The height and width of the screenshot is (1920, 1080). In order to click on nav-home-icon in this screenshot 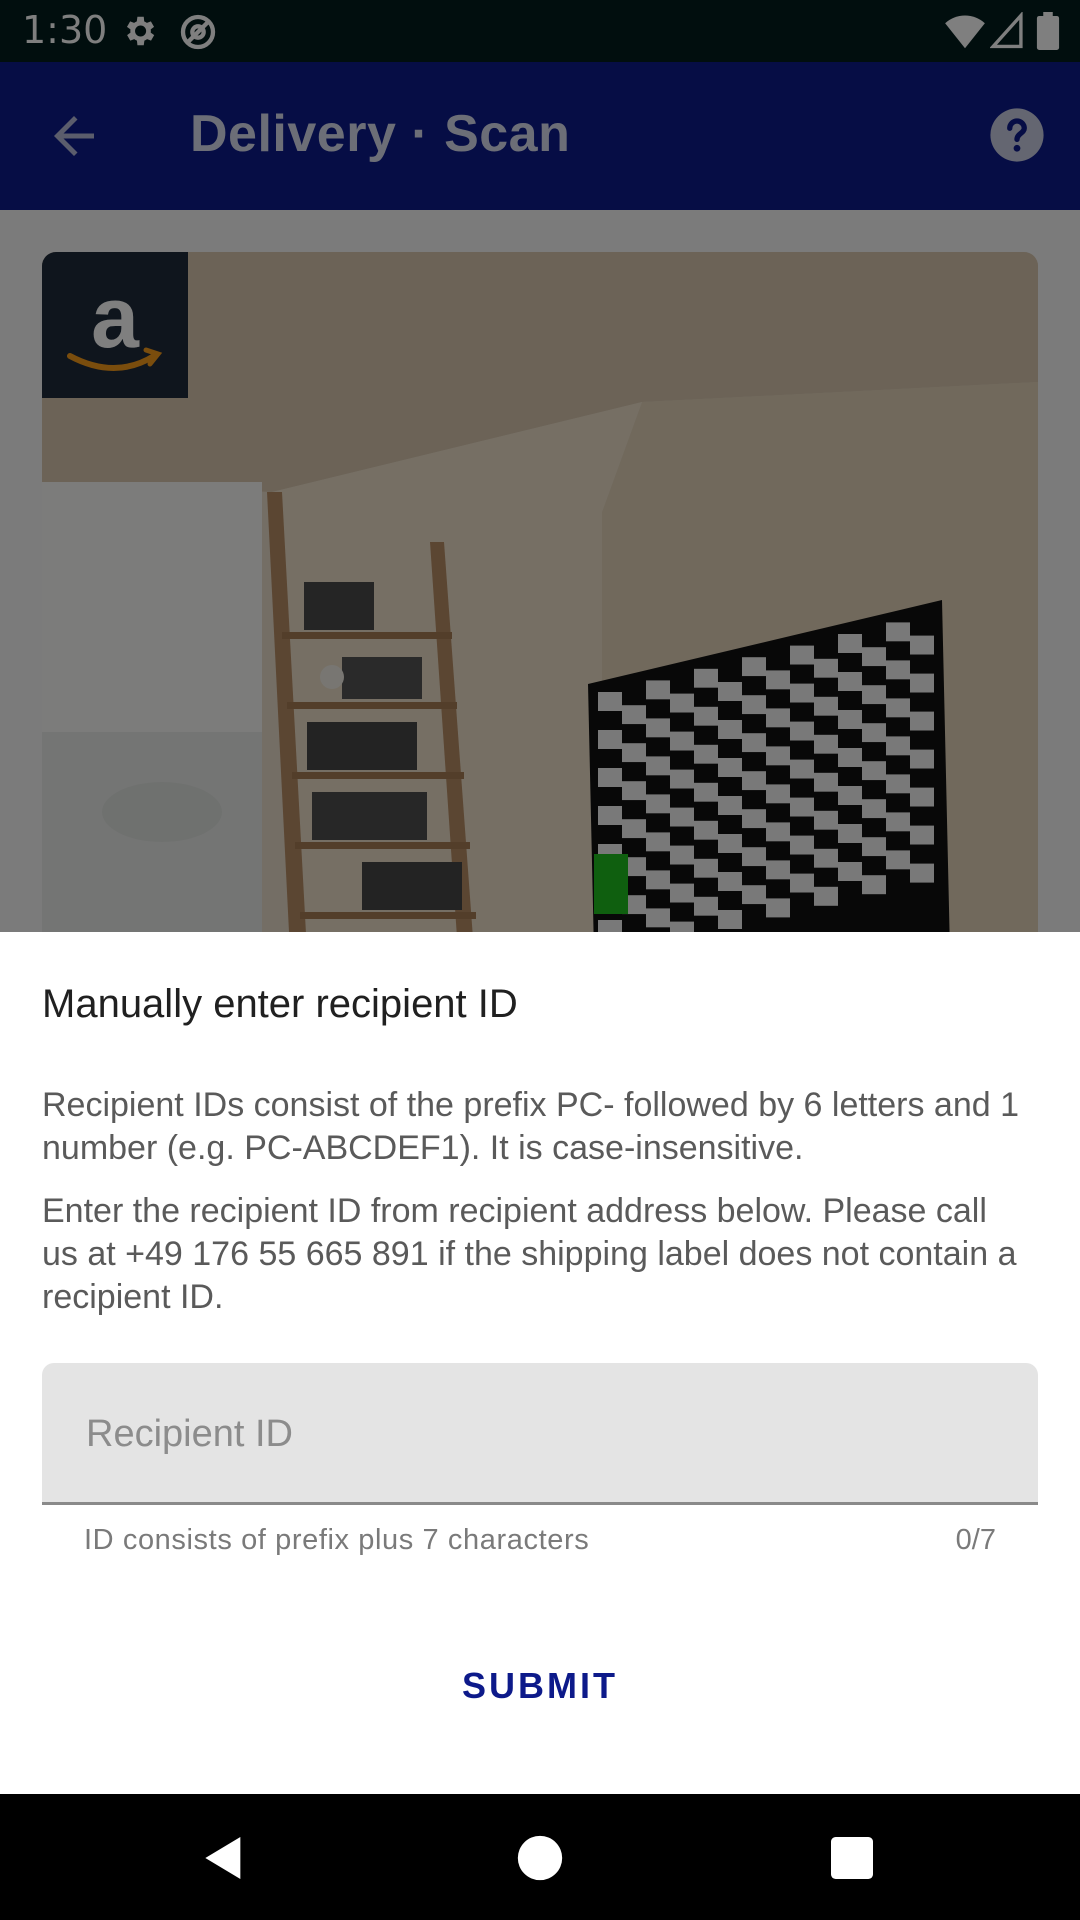, I will do `click(540, 1858)`.